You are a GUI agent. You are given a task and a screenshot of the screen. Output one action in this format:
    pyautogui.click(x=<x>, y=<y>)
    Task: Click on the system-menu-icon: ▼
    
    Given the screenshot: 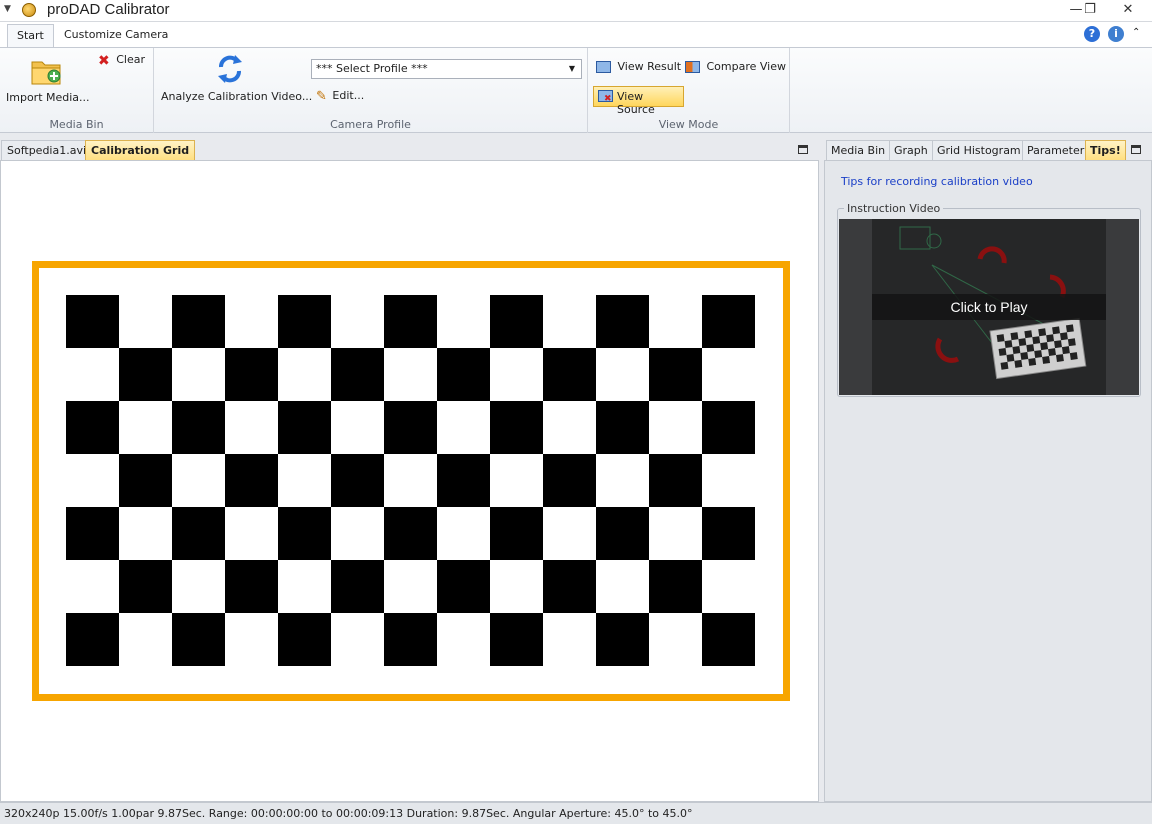 What is the action you would take?
    pyautogui.click(x=7, y=9)
    